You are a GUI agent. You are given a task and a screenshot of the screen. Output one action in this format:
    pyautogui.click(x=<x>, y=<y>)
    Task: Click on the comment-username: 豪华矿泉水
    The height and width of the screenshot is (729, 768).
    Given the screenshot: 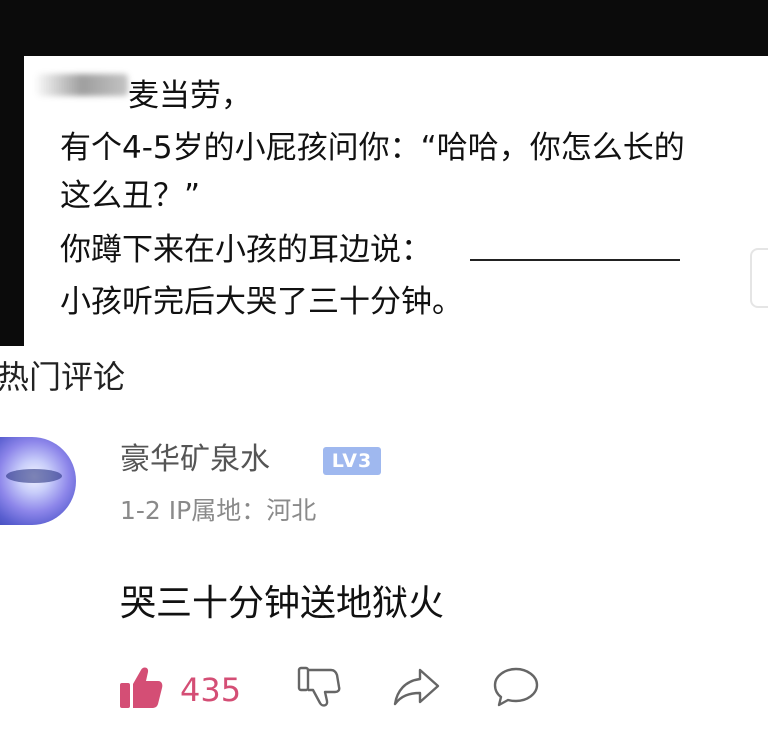 What is the action you would take?
    pyautogui.click(x=195, y=460)
    